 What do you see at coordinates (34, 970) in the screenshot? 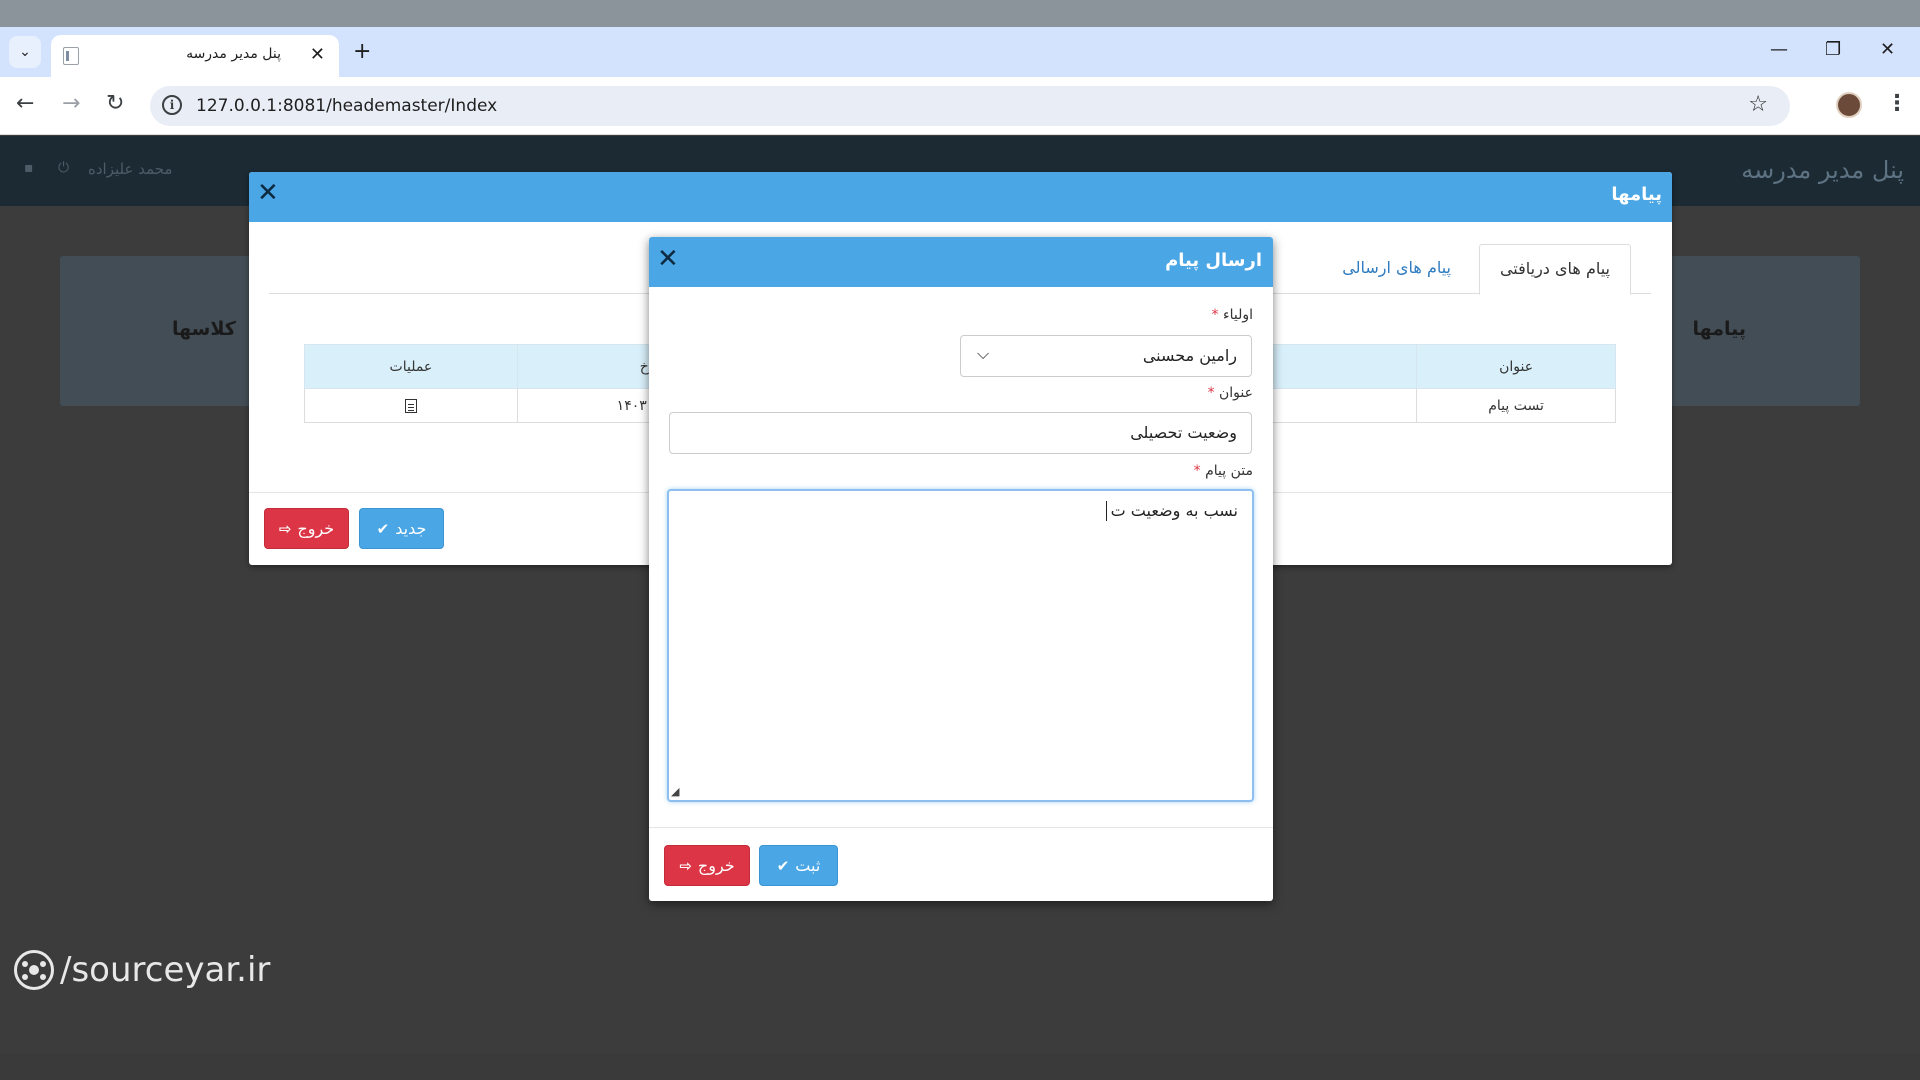
I see `film-reel-icon` at bounding box center [34, 970].